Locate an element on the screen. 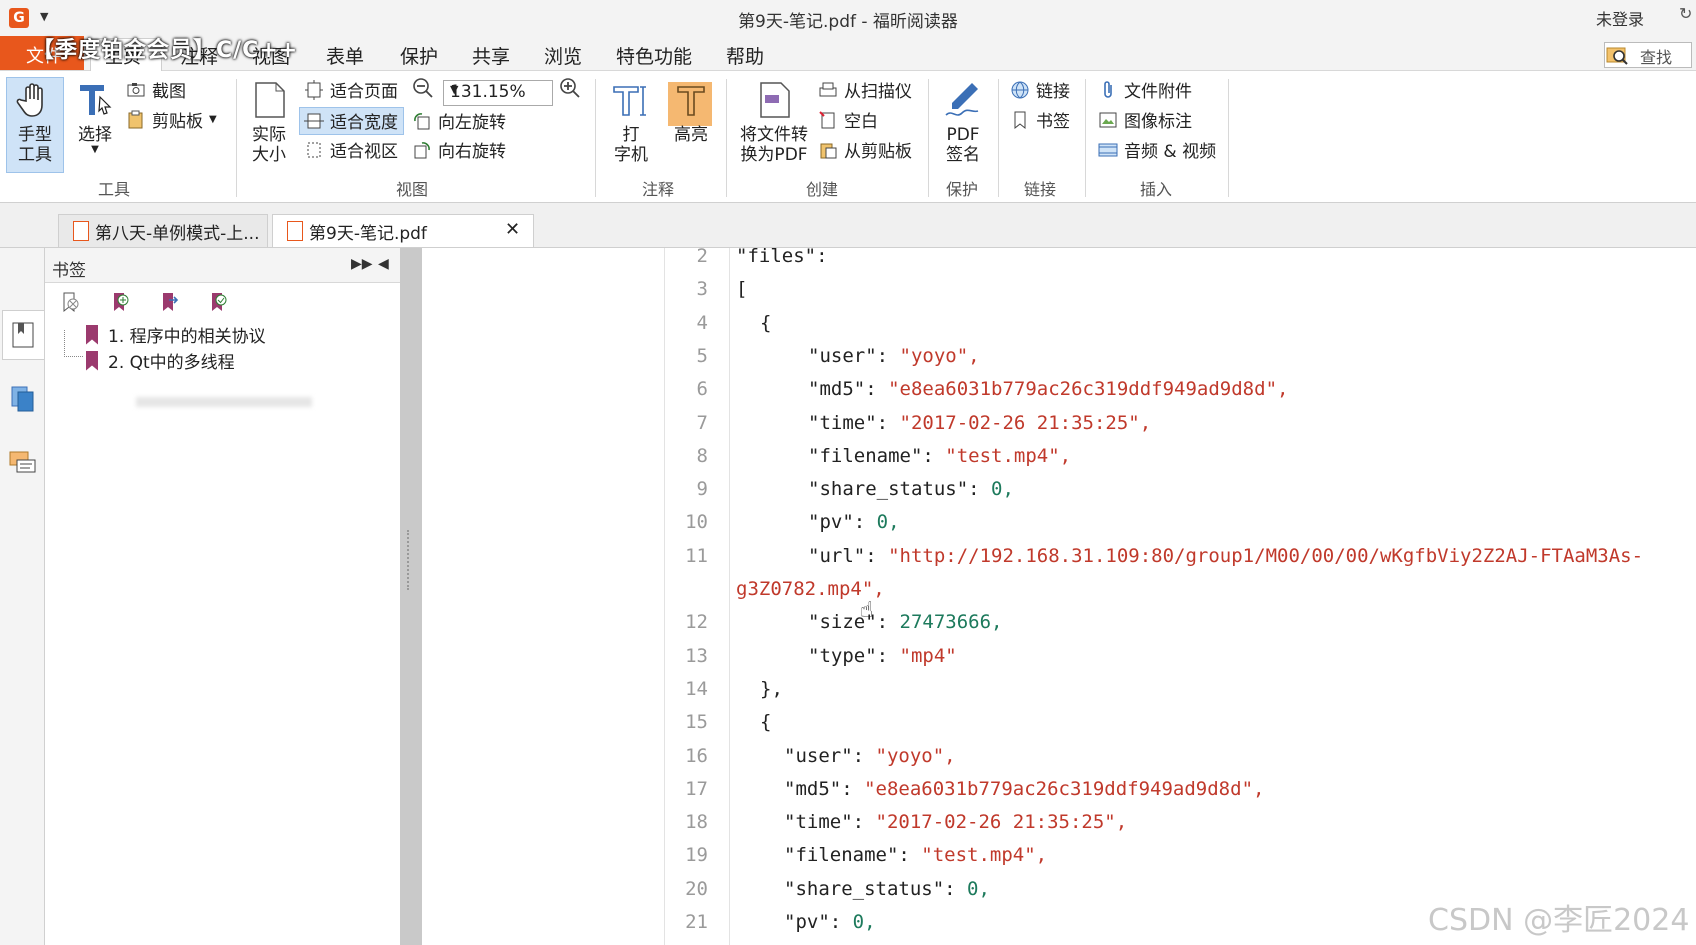  tab-protect: 保护 is located at coordinates (419, 55).